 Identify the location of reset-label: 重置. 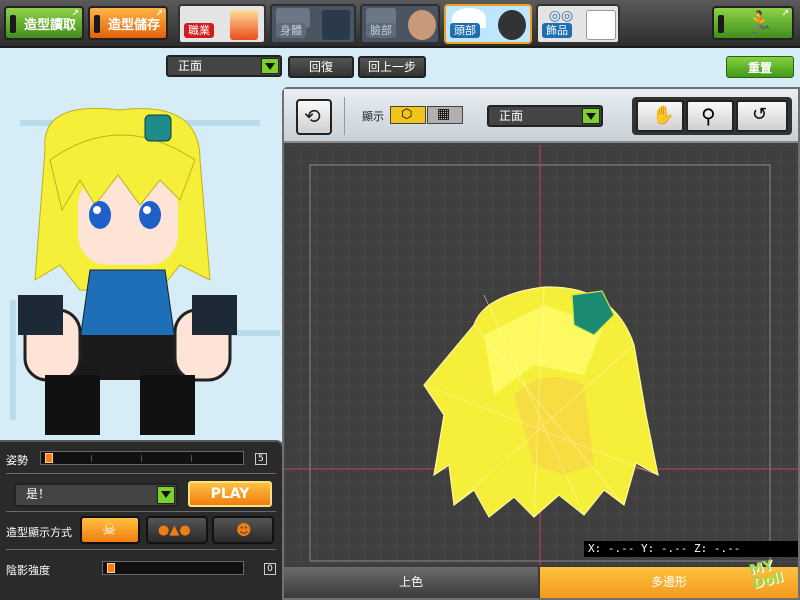
(759, 68).